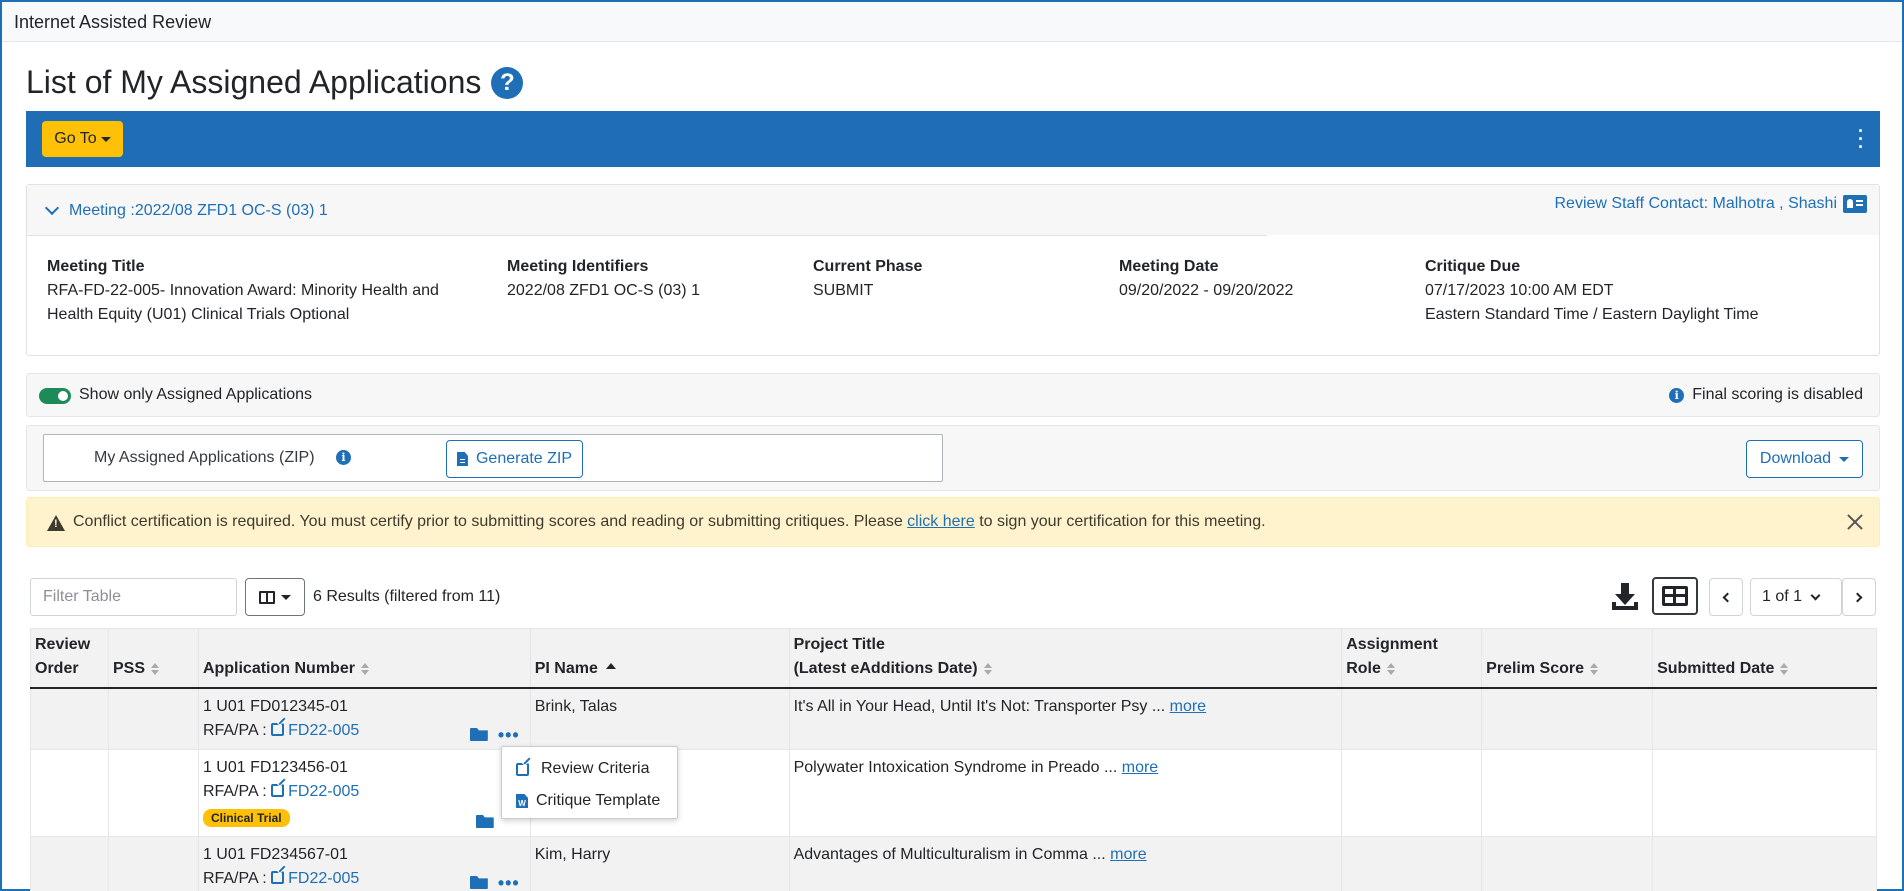  Describe the element at coordinates (153, 658) in the screenshot. I see `header-pss: PSS` at that location.